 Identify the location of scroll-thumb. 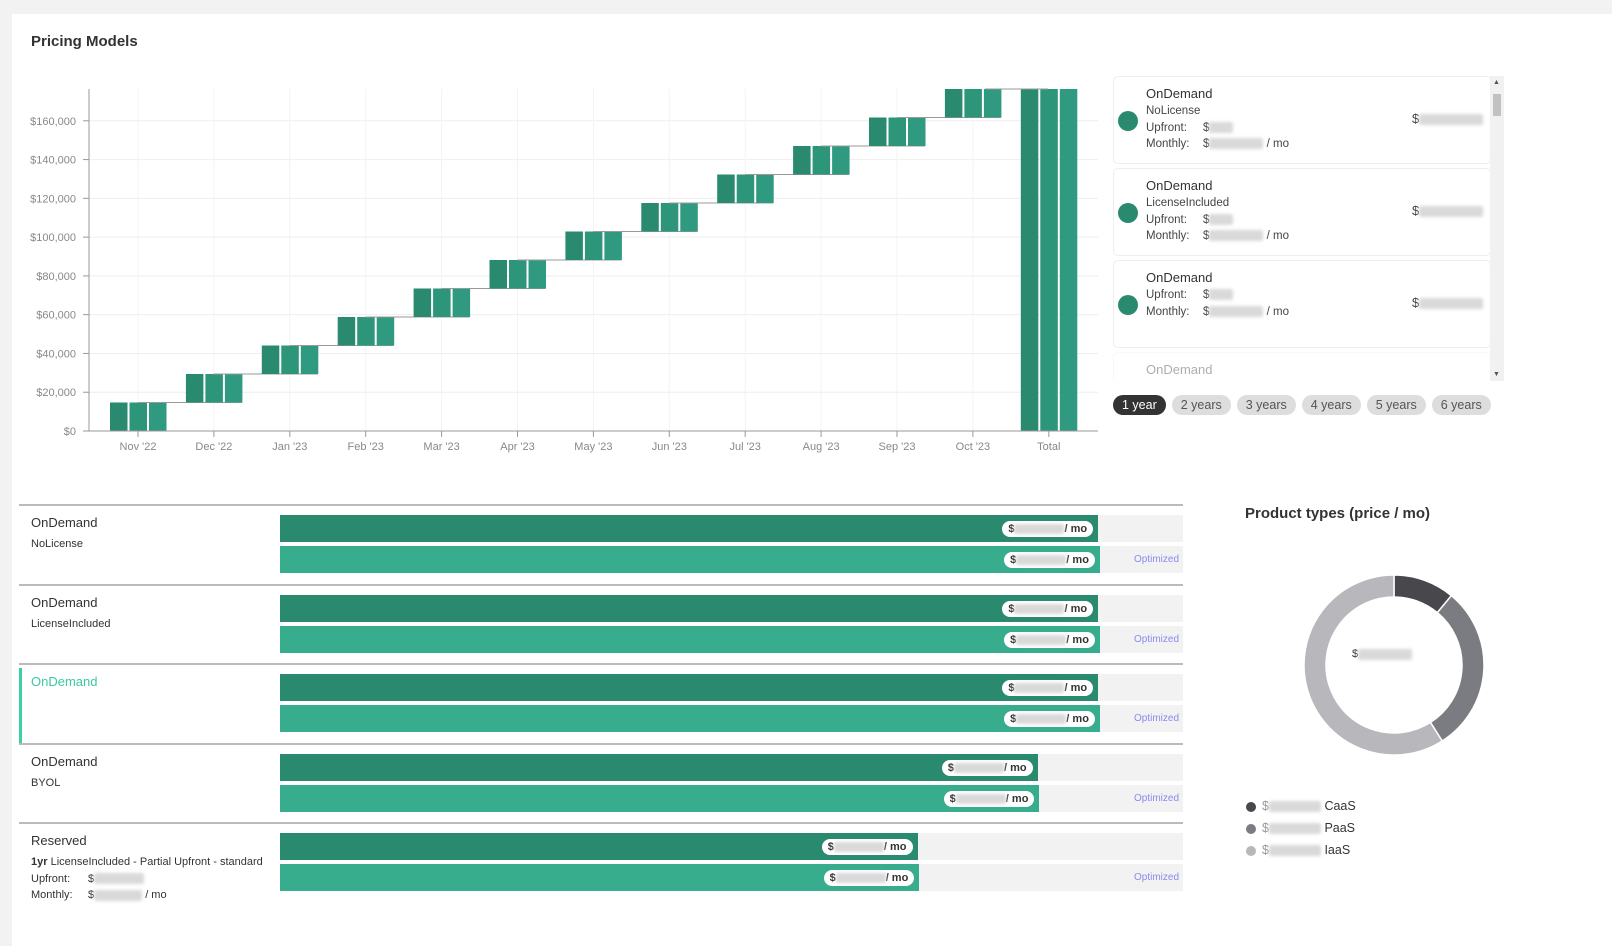
(1497, 105).